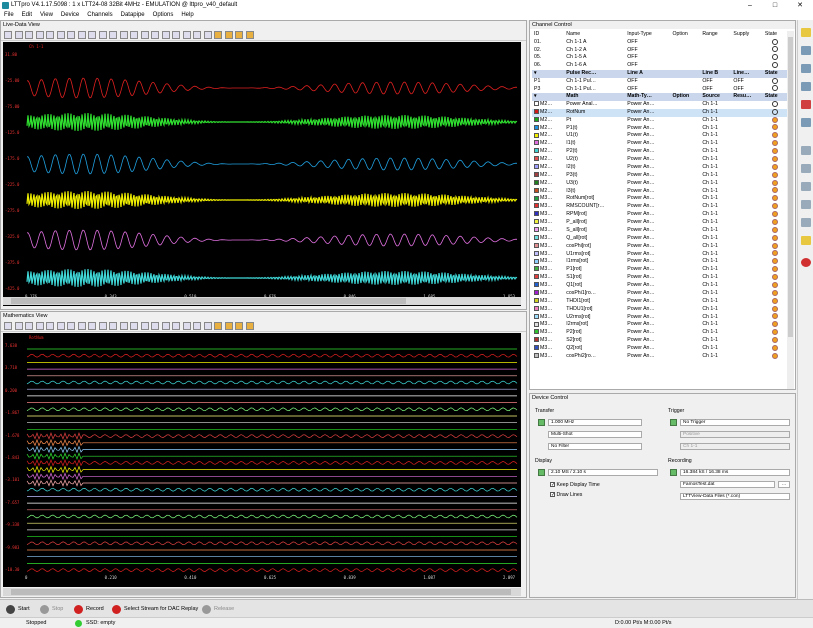  Describe the element at coordinates (800, 5) in the screenshot. I see `close-button: ✕` at that location.